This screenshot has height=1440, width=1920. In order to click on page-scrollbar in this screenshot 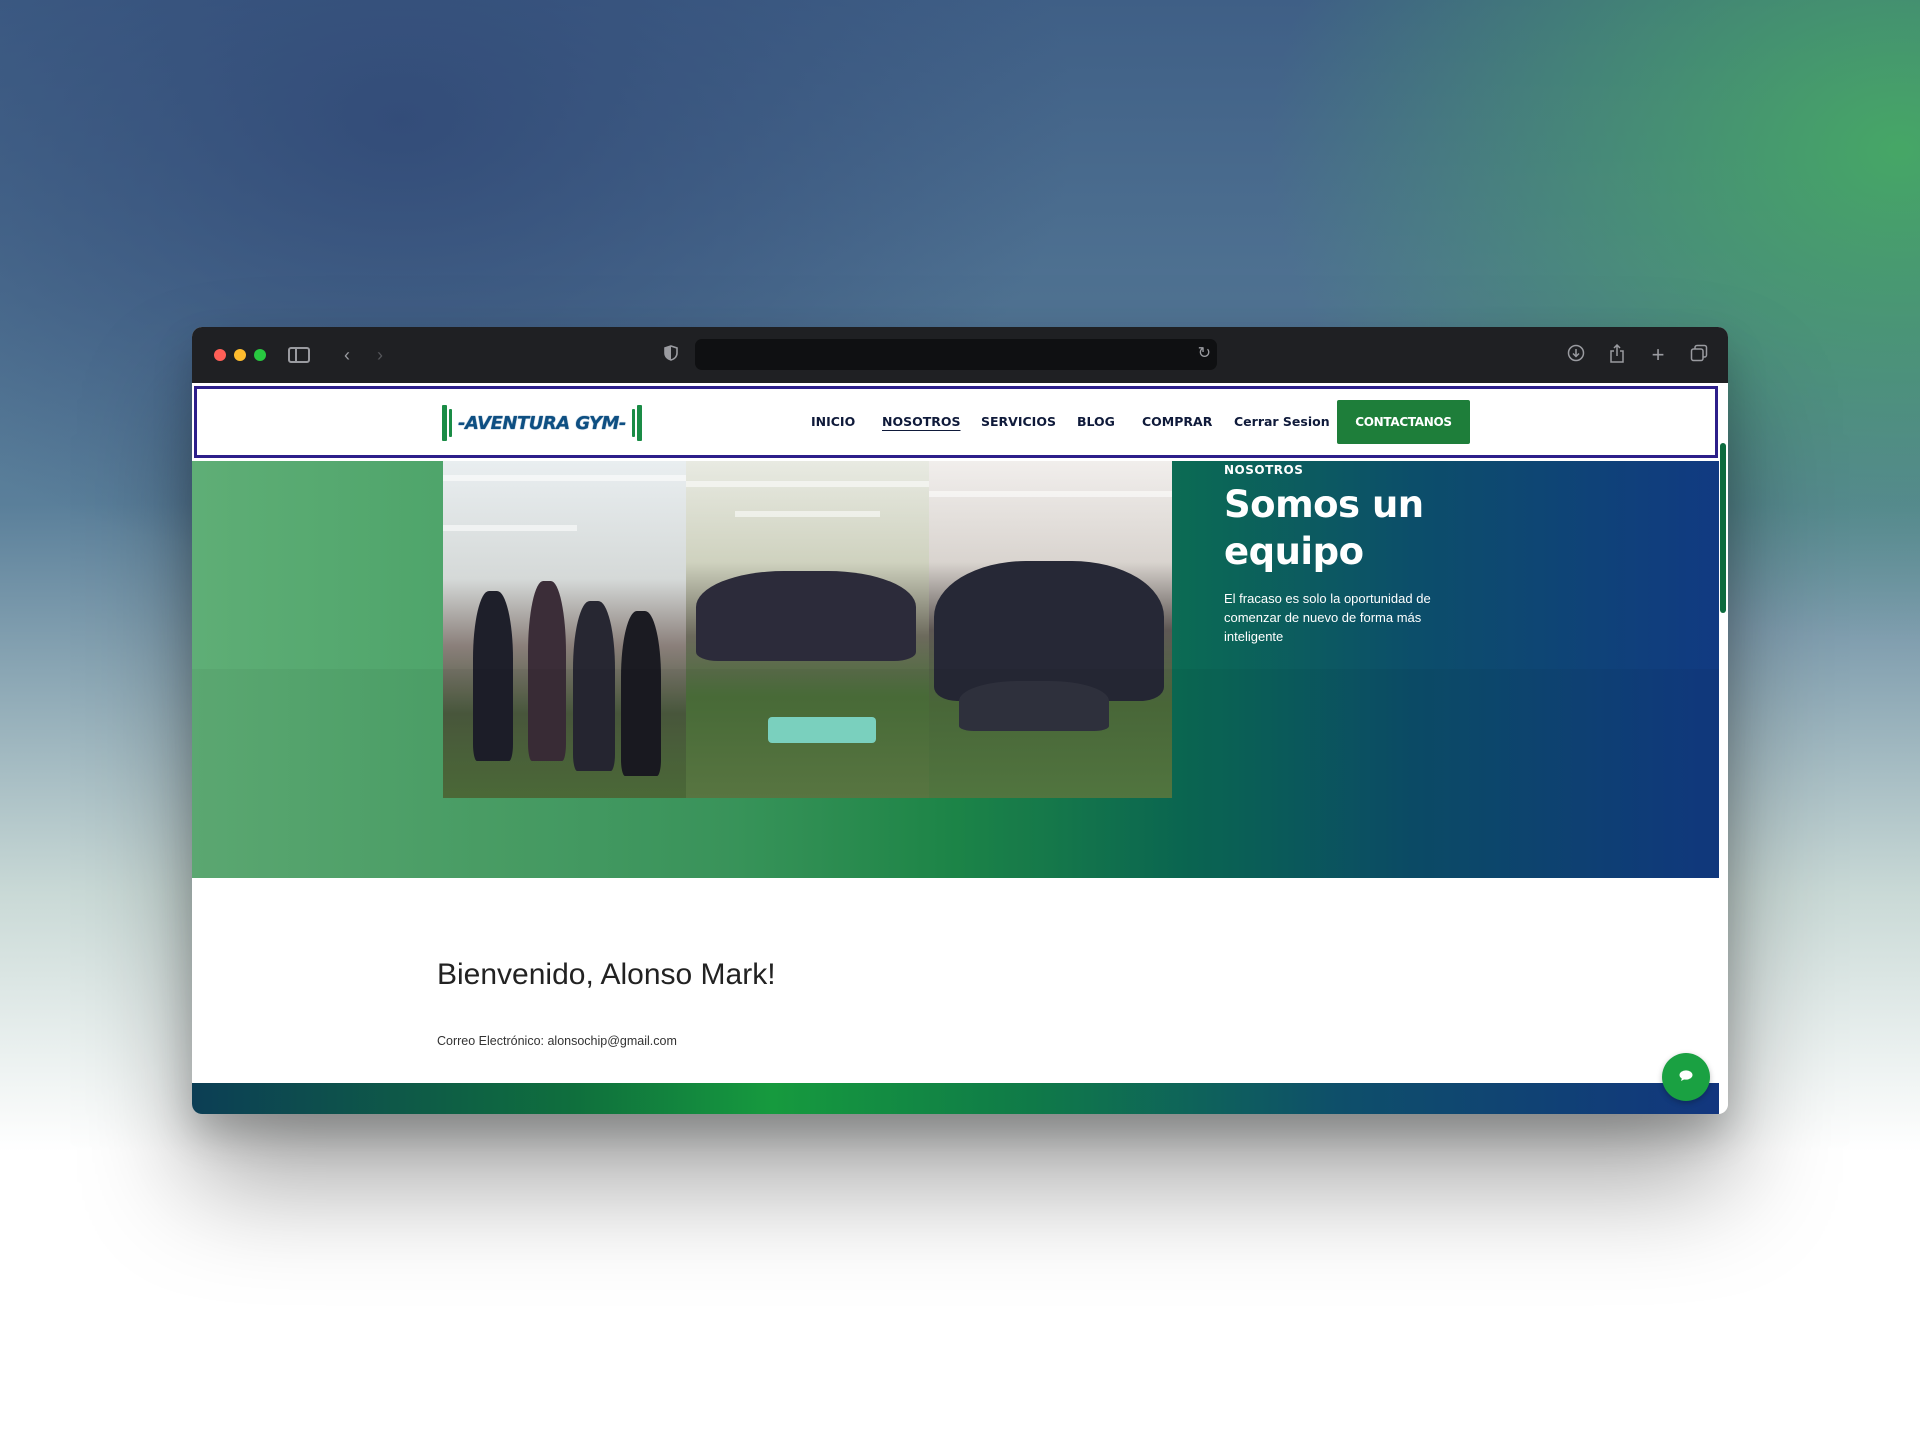, I will do `click(1723, 528)`.